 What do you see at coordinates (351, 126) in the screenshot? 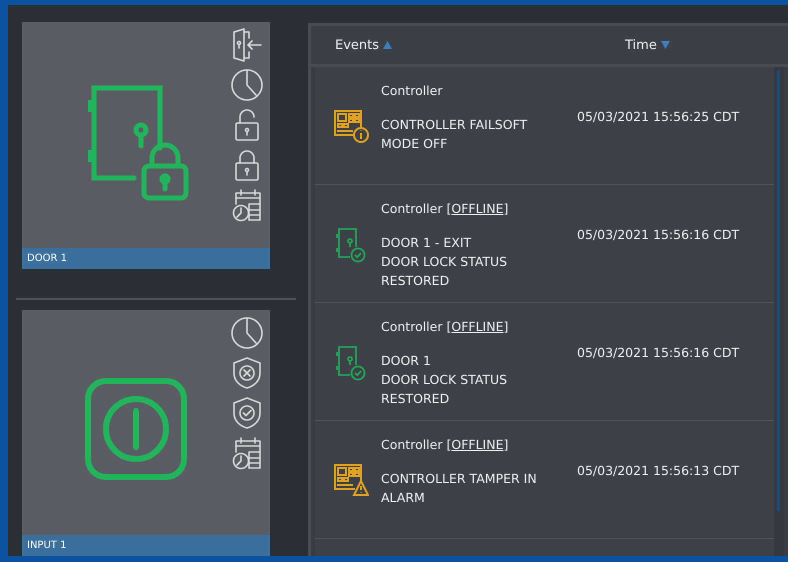
I see `controller-info-icon` at bounding box center [351, 126].